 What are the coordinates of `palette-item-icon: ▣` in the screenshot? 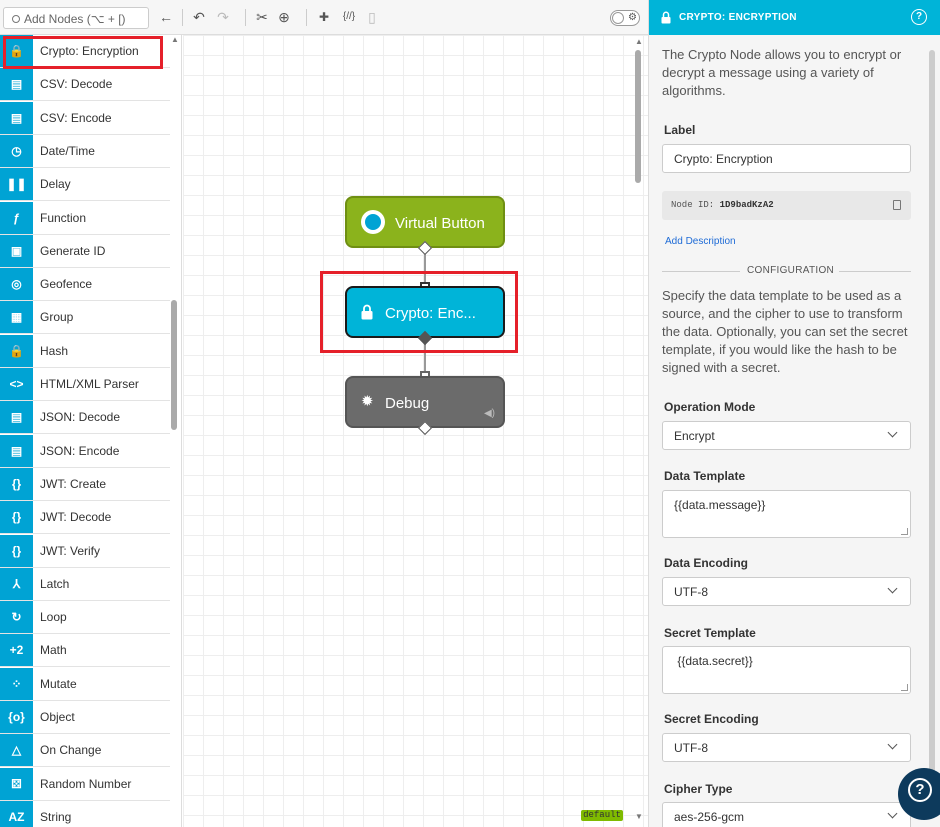 It's located at (16, 250).